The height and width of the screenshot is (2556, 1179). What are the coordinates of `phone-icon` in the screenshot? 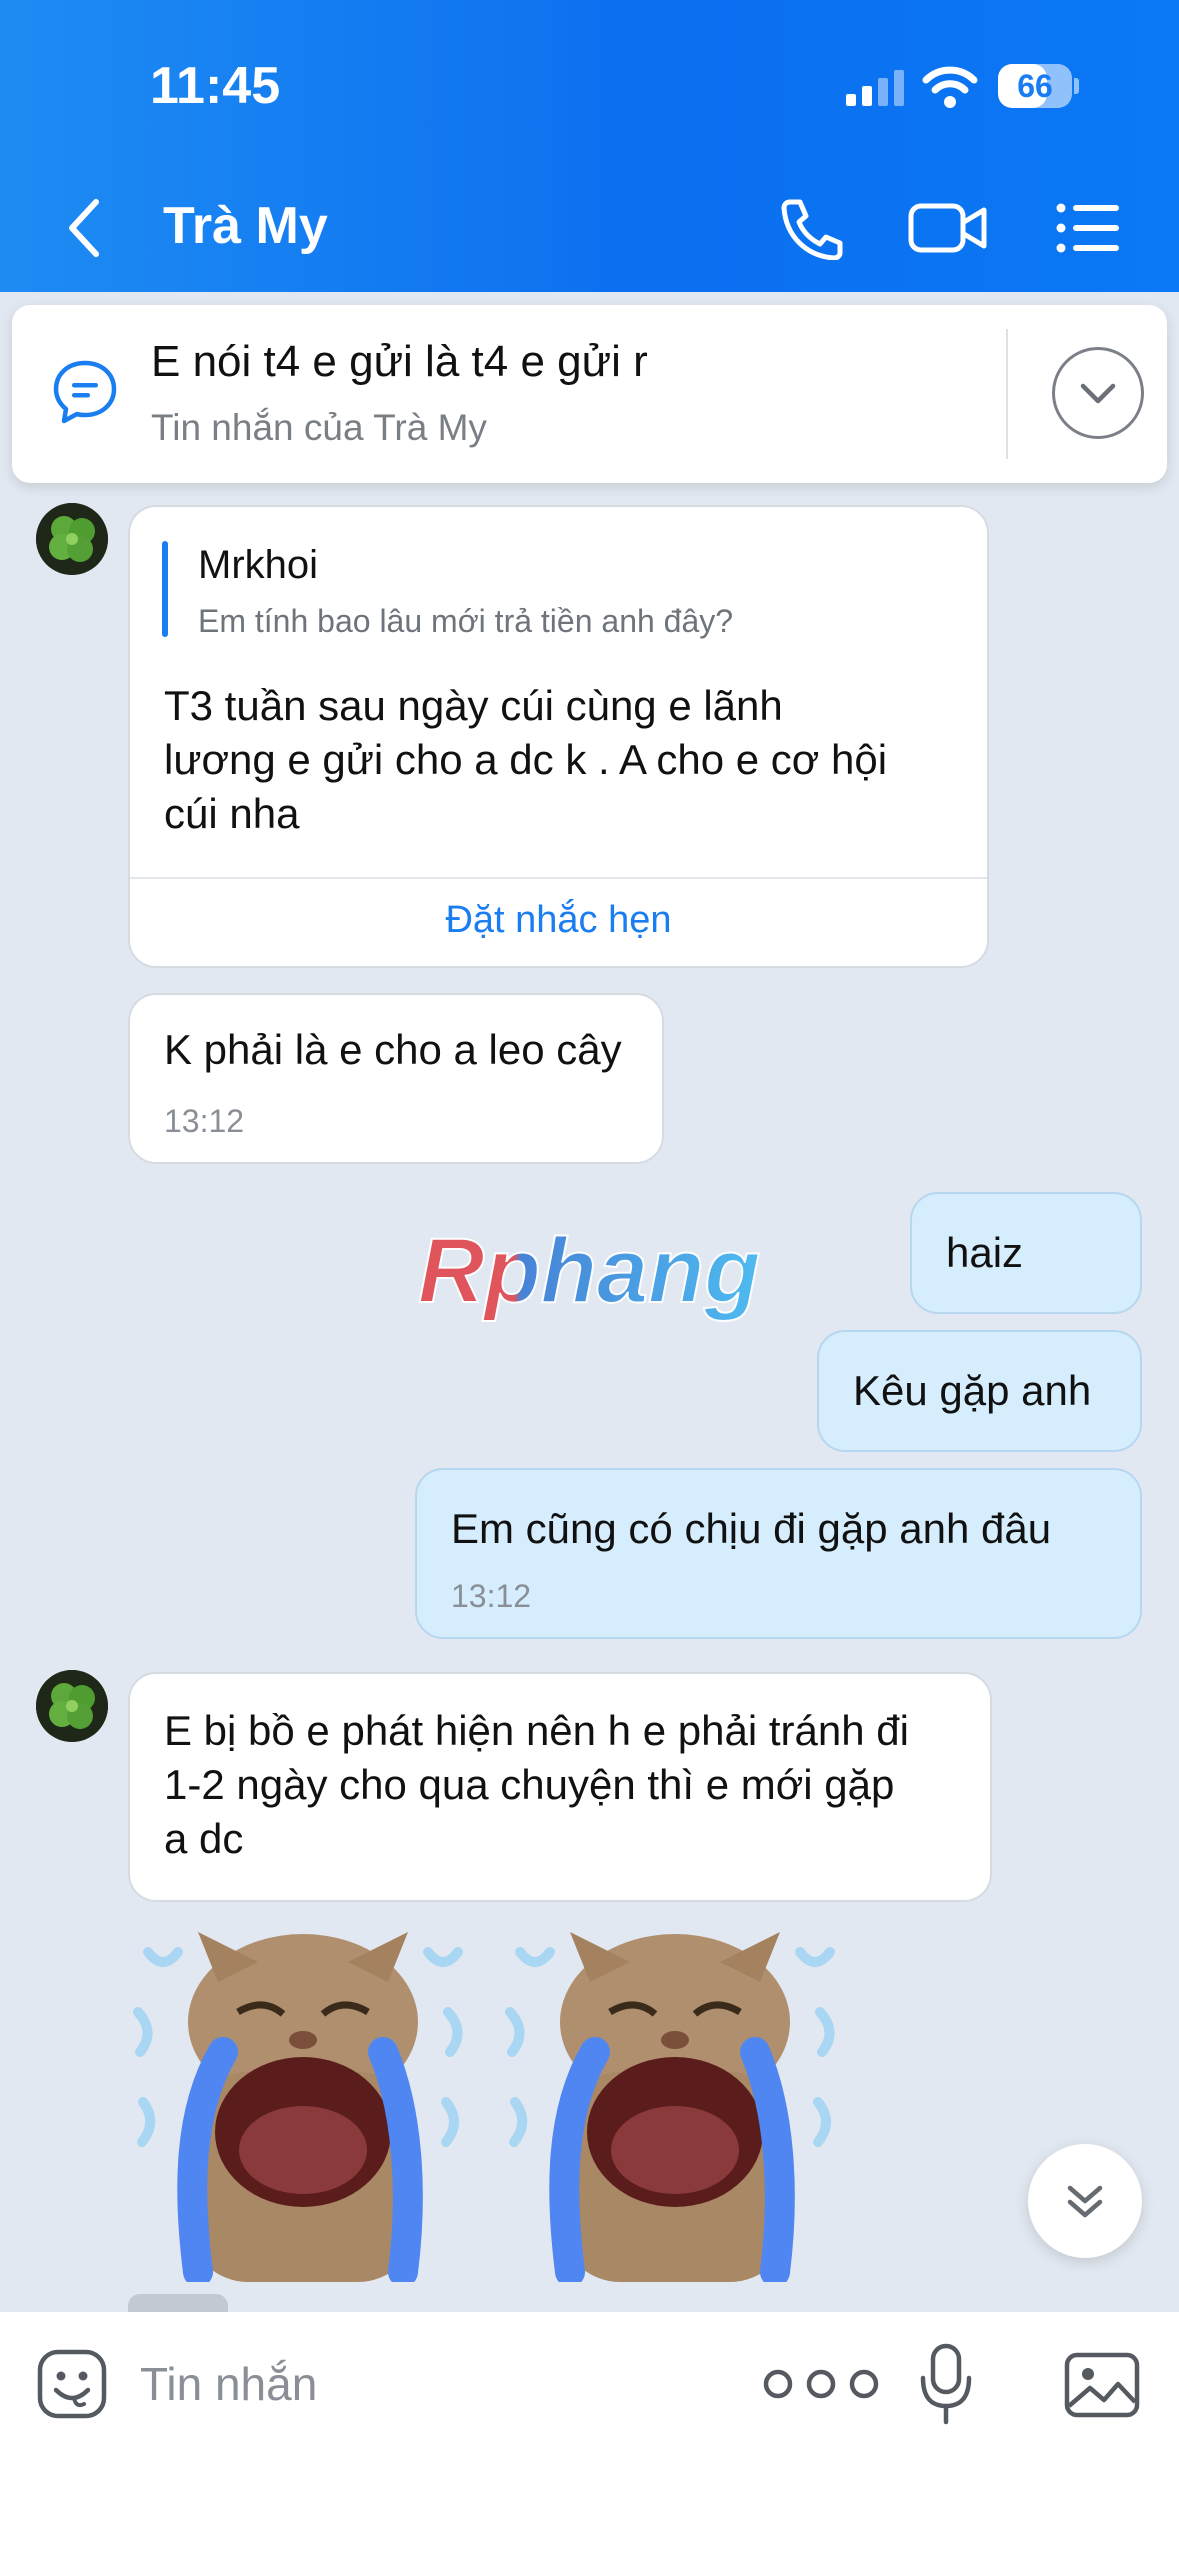 It's located at (812, 228).